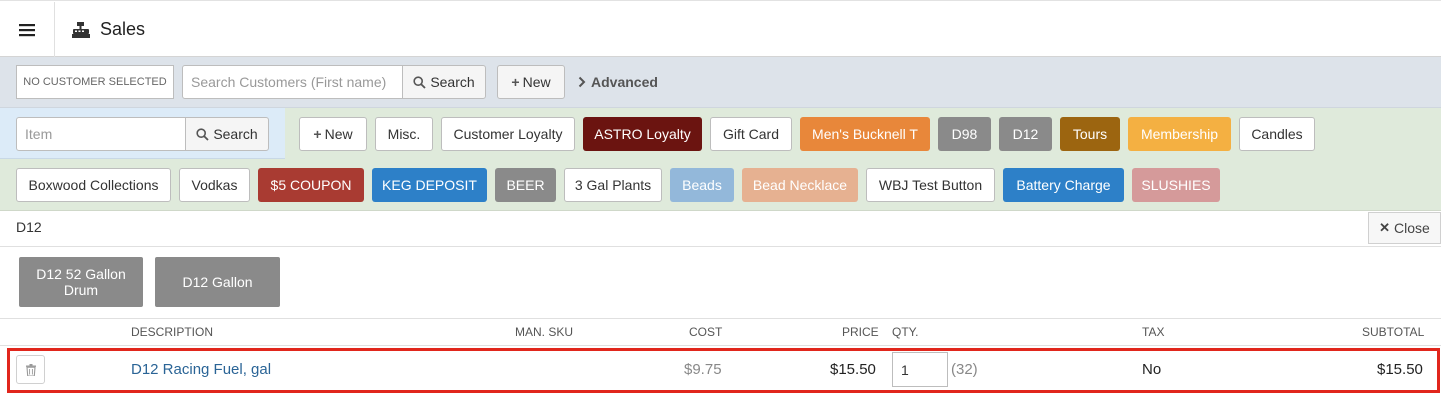 The image size is (1441, 396). What do you see at coordinates (1400, 369) in the screenshot?
I see `line-subtotal: $15.50` at bounding box center [1400, 369].